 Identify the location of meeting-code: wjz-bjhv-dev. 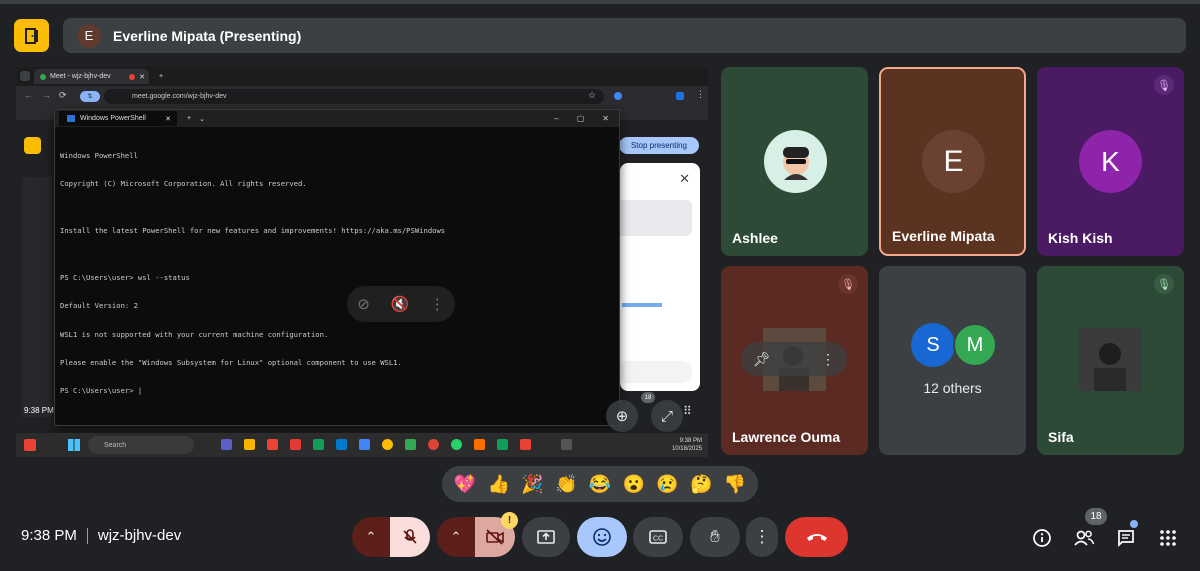
(139, 535).